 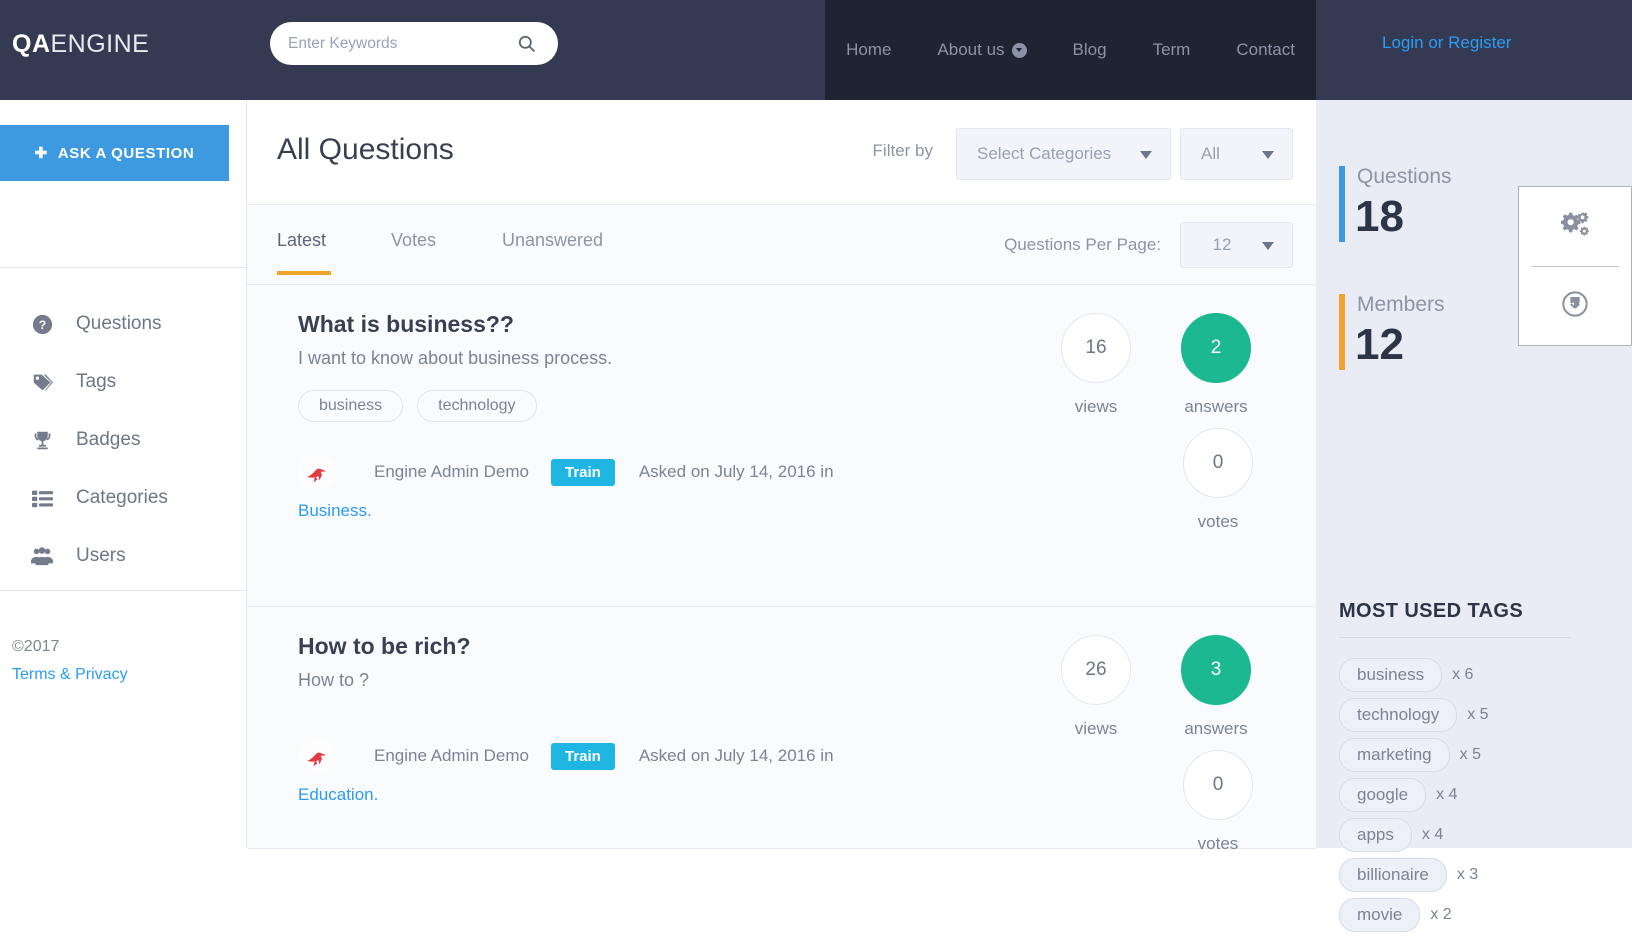 I want to click on question-category-link: Education., so click(x=598, y=795).